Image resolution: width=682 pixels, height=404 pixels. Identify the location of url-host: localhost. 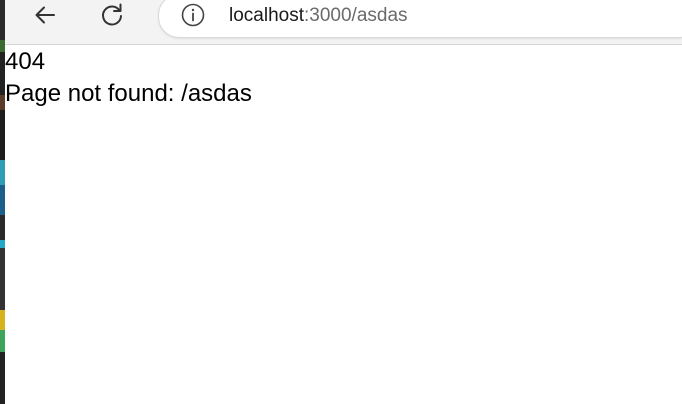
(266, 15).